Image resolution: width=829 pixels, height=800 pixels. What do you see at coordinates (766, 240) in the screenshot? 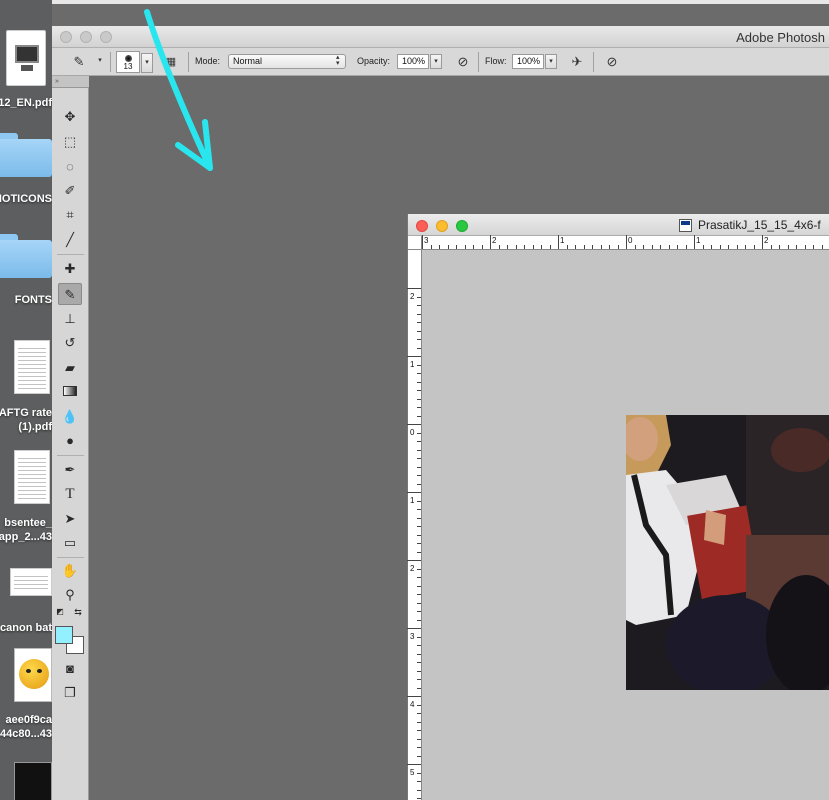
I see `ruler-label: 2` at bounding box center [766, 240].